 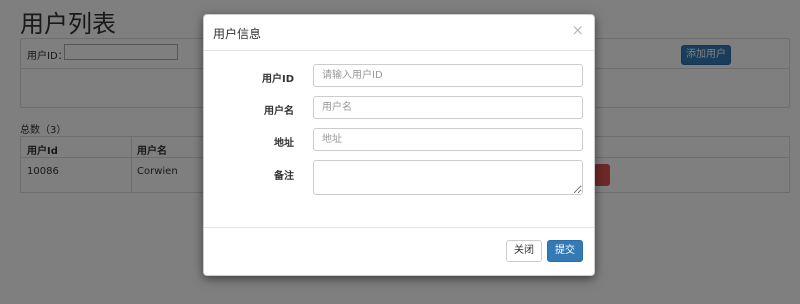 What do you see at coordinates (284, 143) in the screenshot?
I see `address-label: 地址` at bounding box center [284, 143].